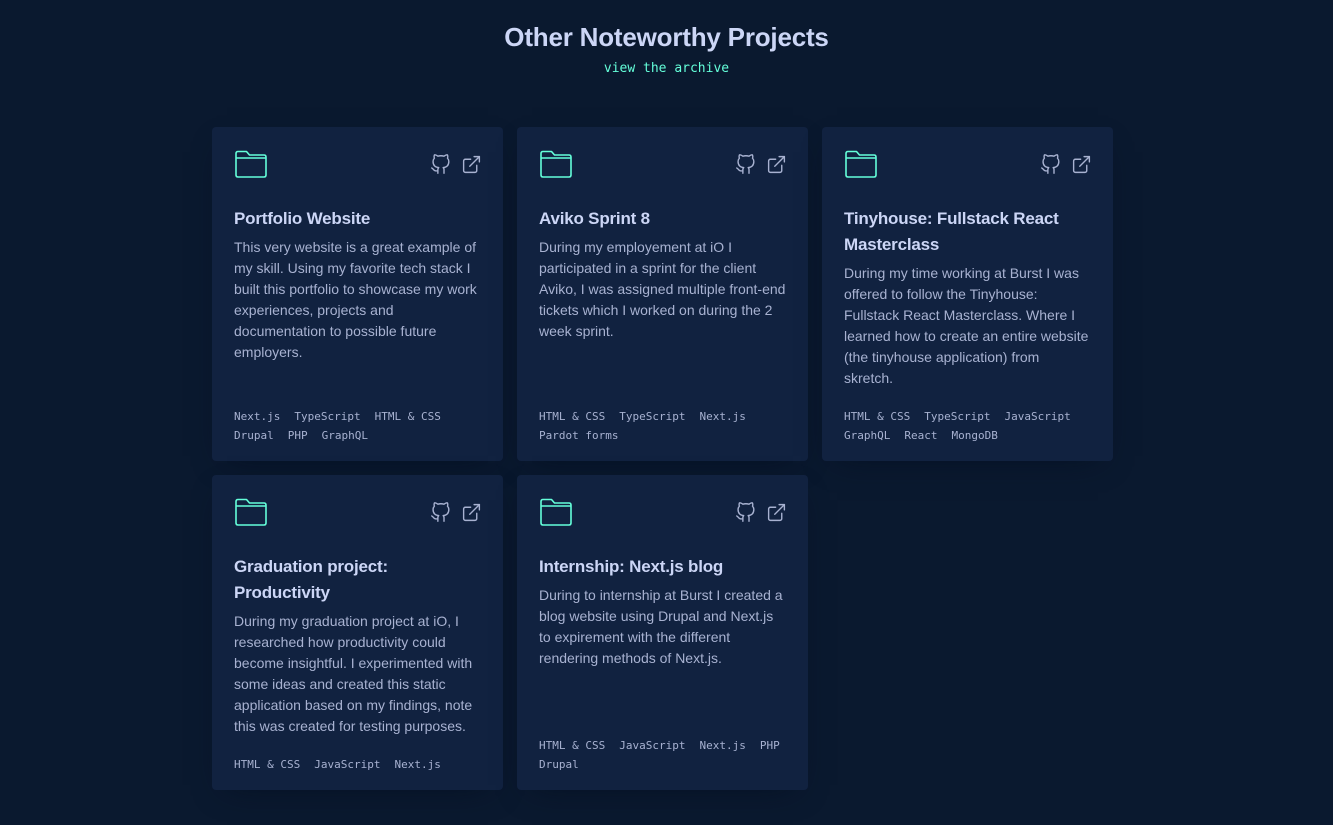 The height and width of the screenshot is (825, 1333). I want to click on tech-list: HTML & CSS JavaScript Next.js, so click(357, 764).